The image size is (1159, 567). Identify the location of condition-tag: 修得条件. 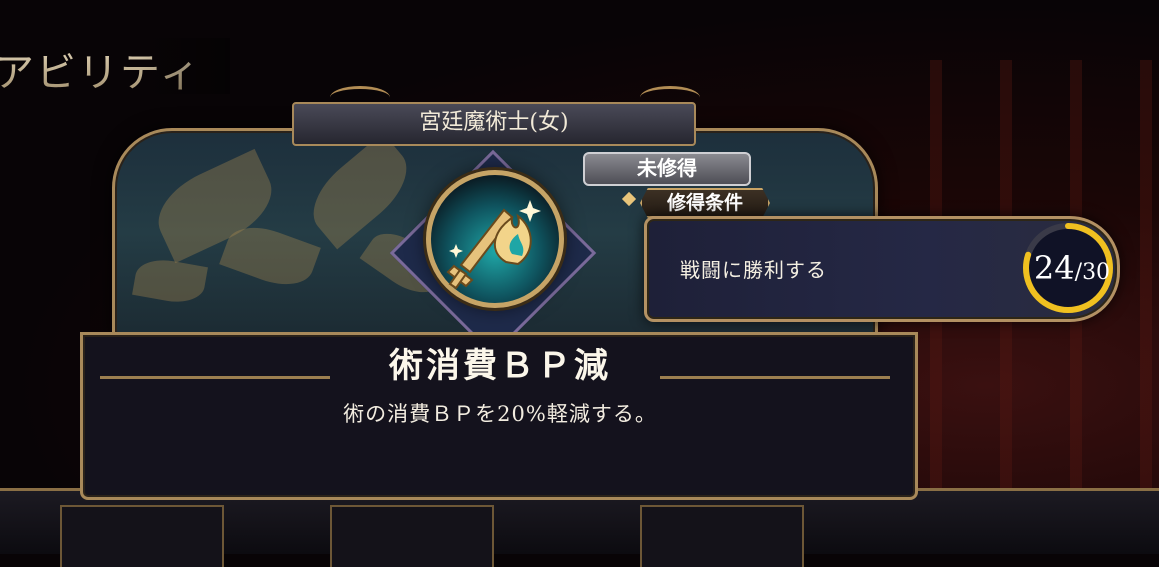
(705, 203).